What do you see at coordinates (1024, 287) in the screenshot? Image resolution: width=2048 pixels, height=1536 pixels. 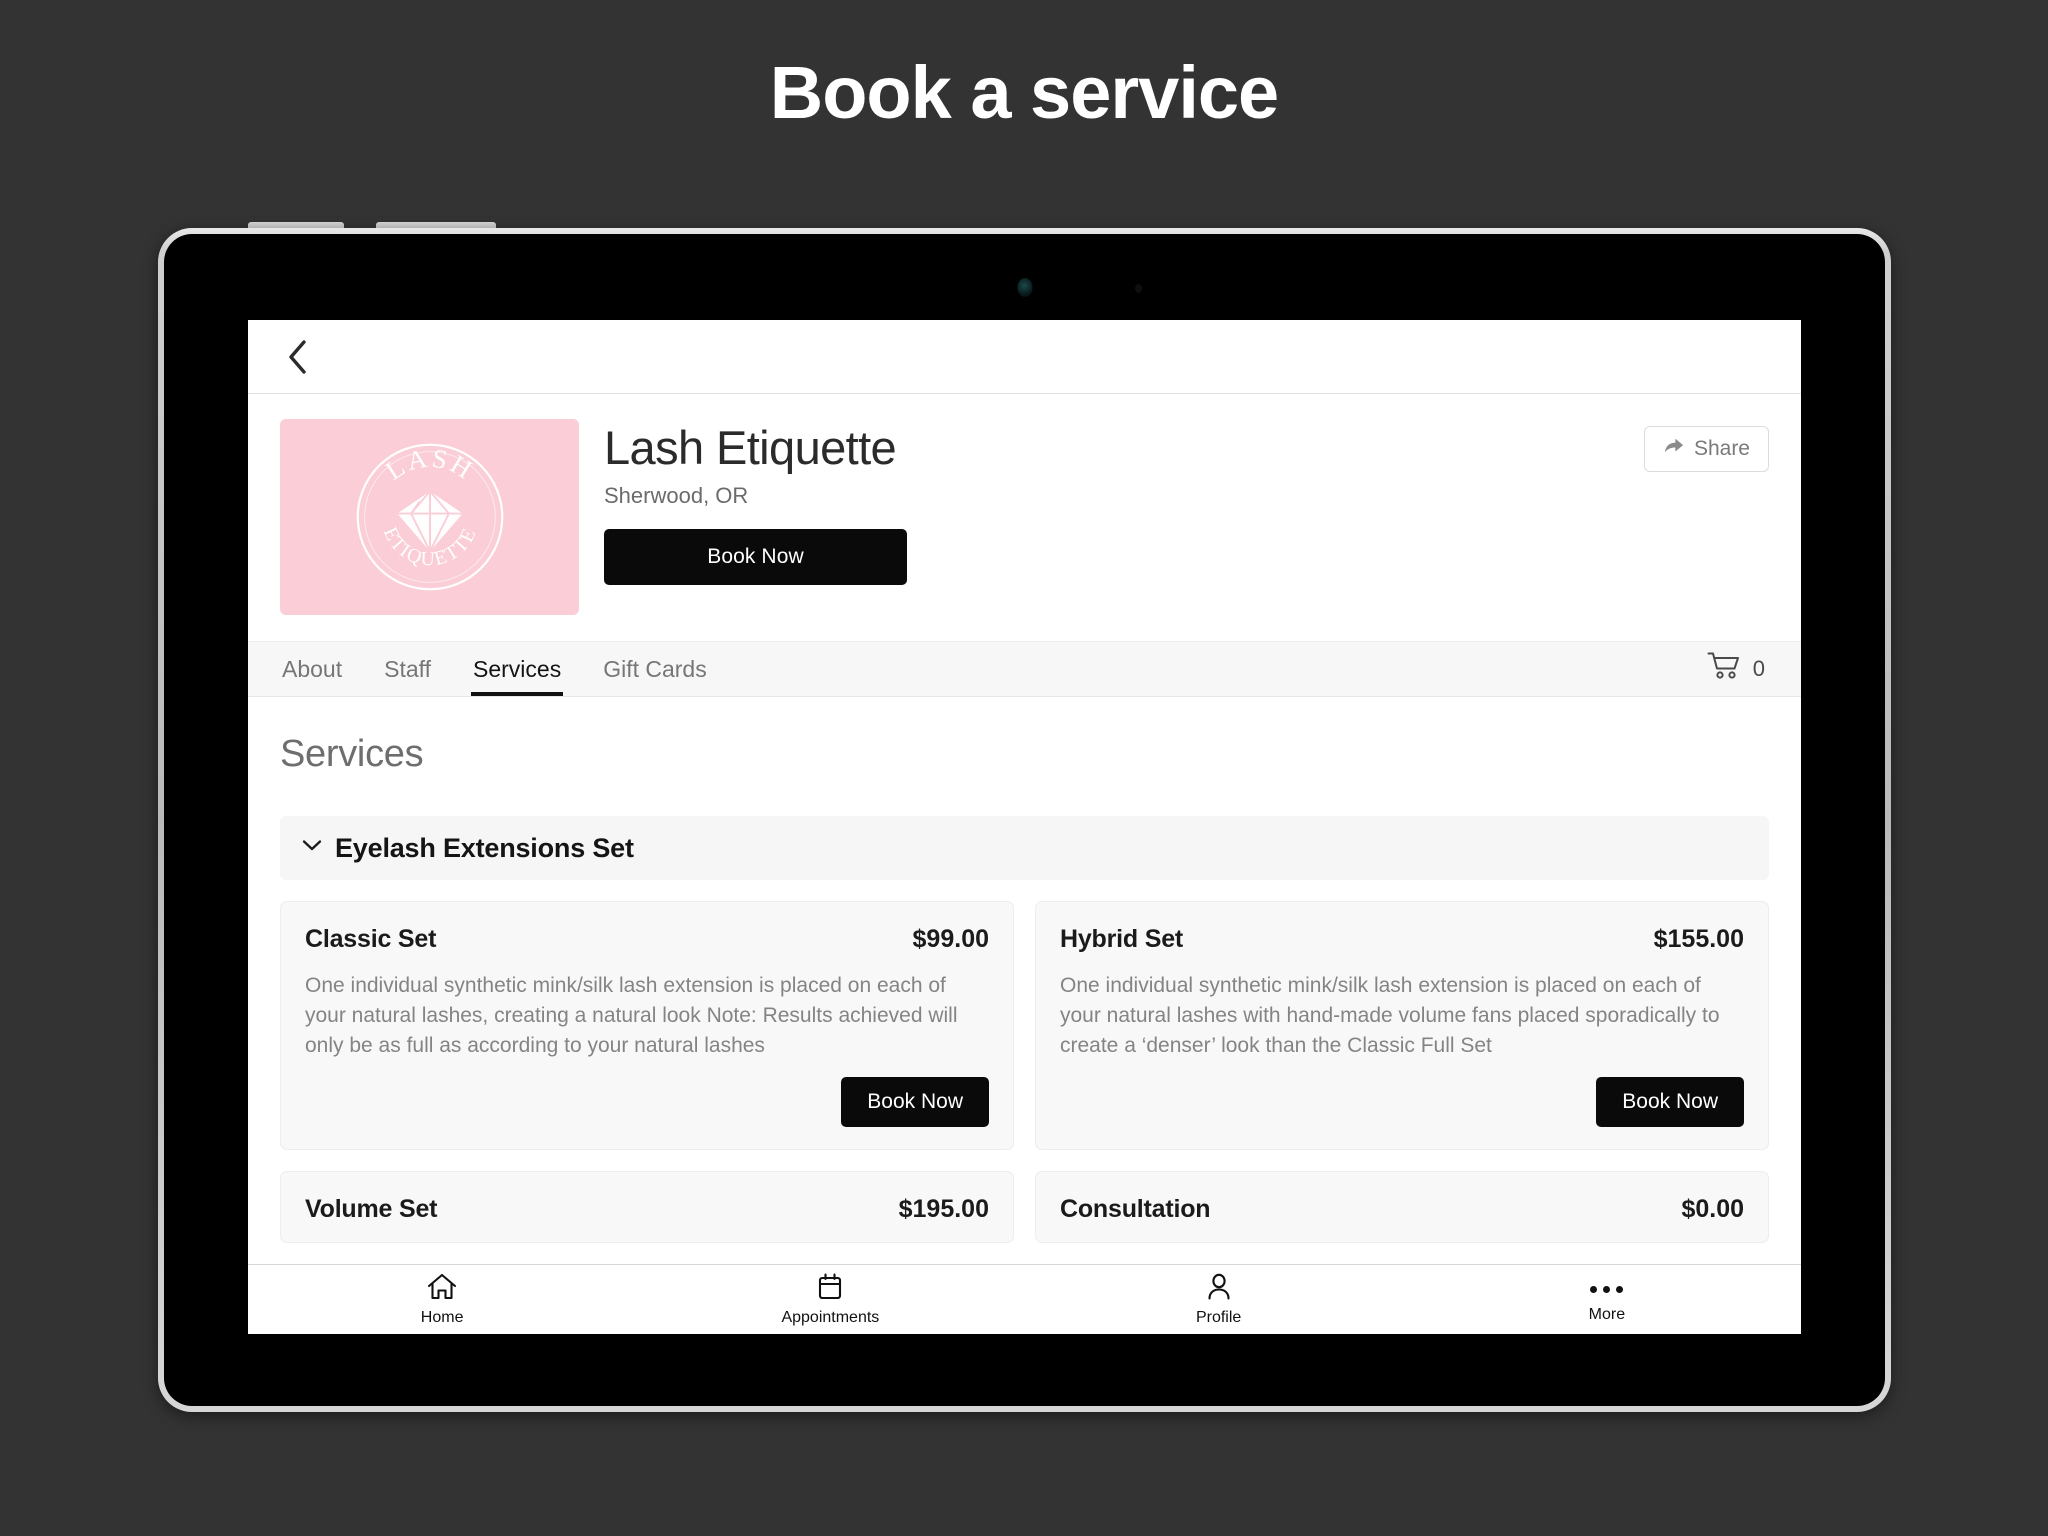 I see `front-camera-icon` at bounding box center [1024, 287].